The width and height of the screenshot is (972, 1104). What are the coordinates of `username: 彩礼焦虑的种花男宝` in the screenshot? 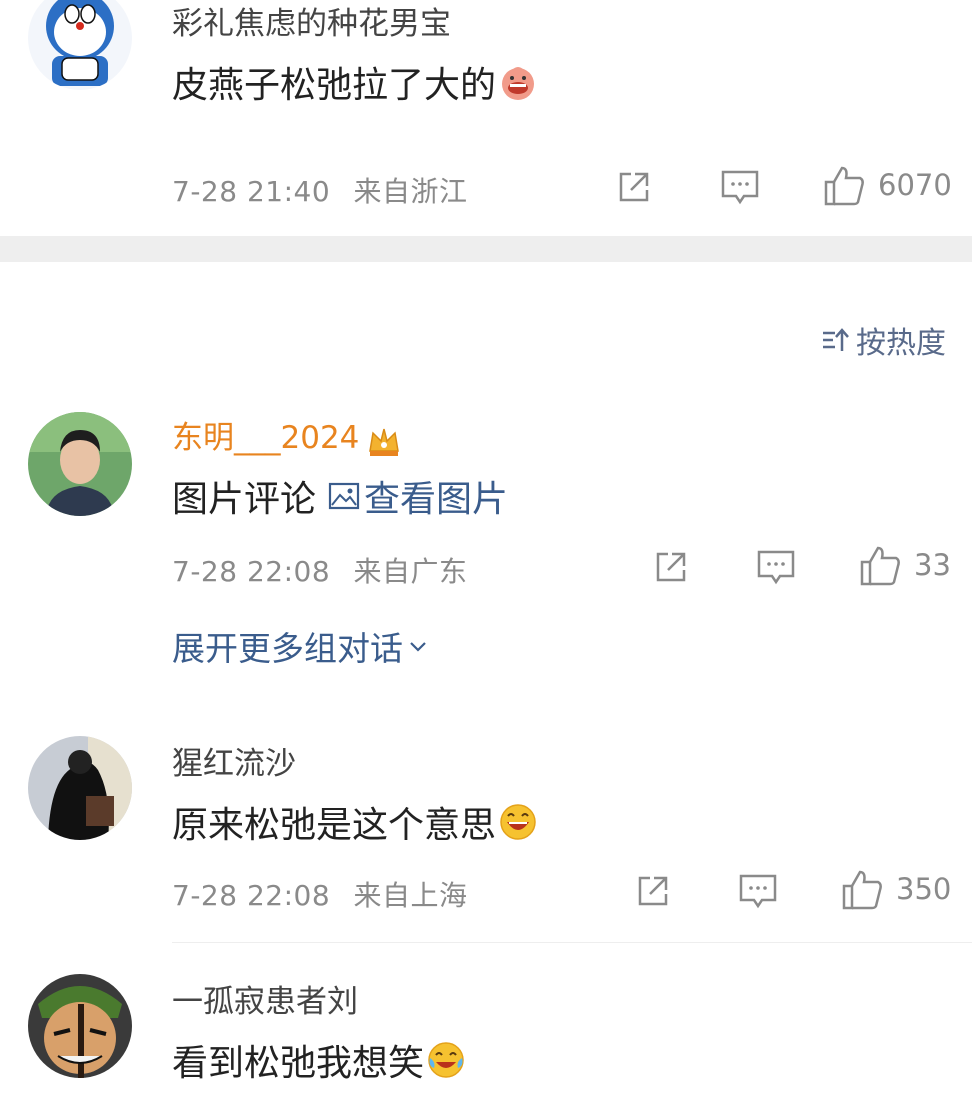 It's located at (311, 21).